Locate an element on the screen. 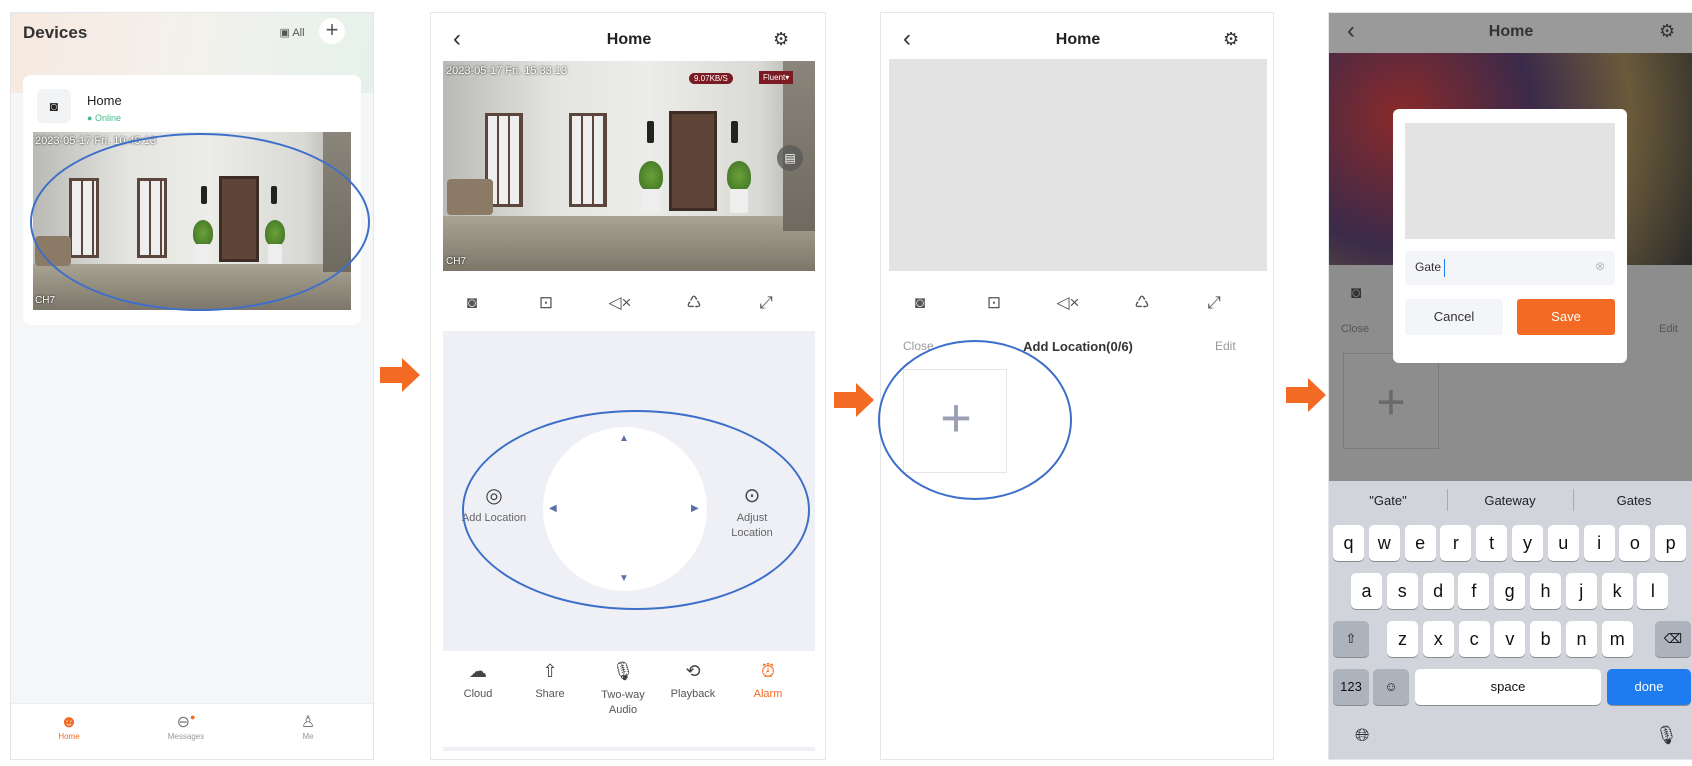 The width and height of the screenshot is (1692, 766). shift-key: ⇧ is located at coordinates (1351, 639).